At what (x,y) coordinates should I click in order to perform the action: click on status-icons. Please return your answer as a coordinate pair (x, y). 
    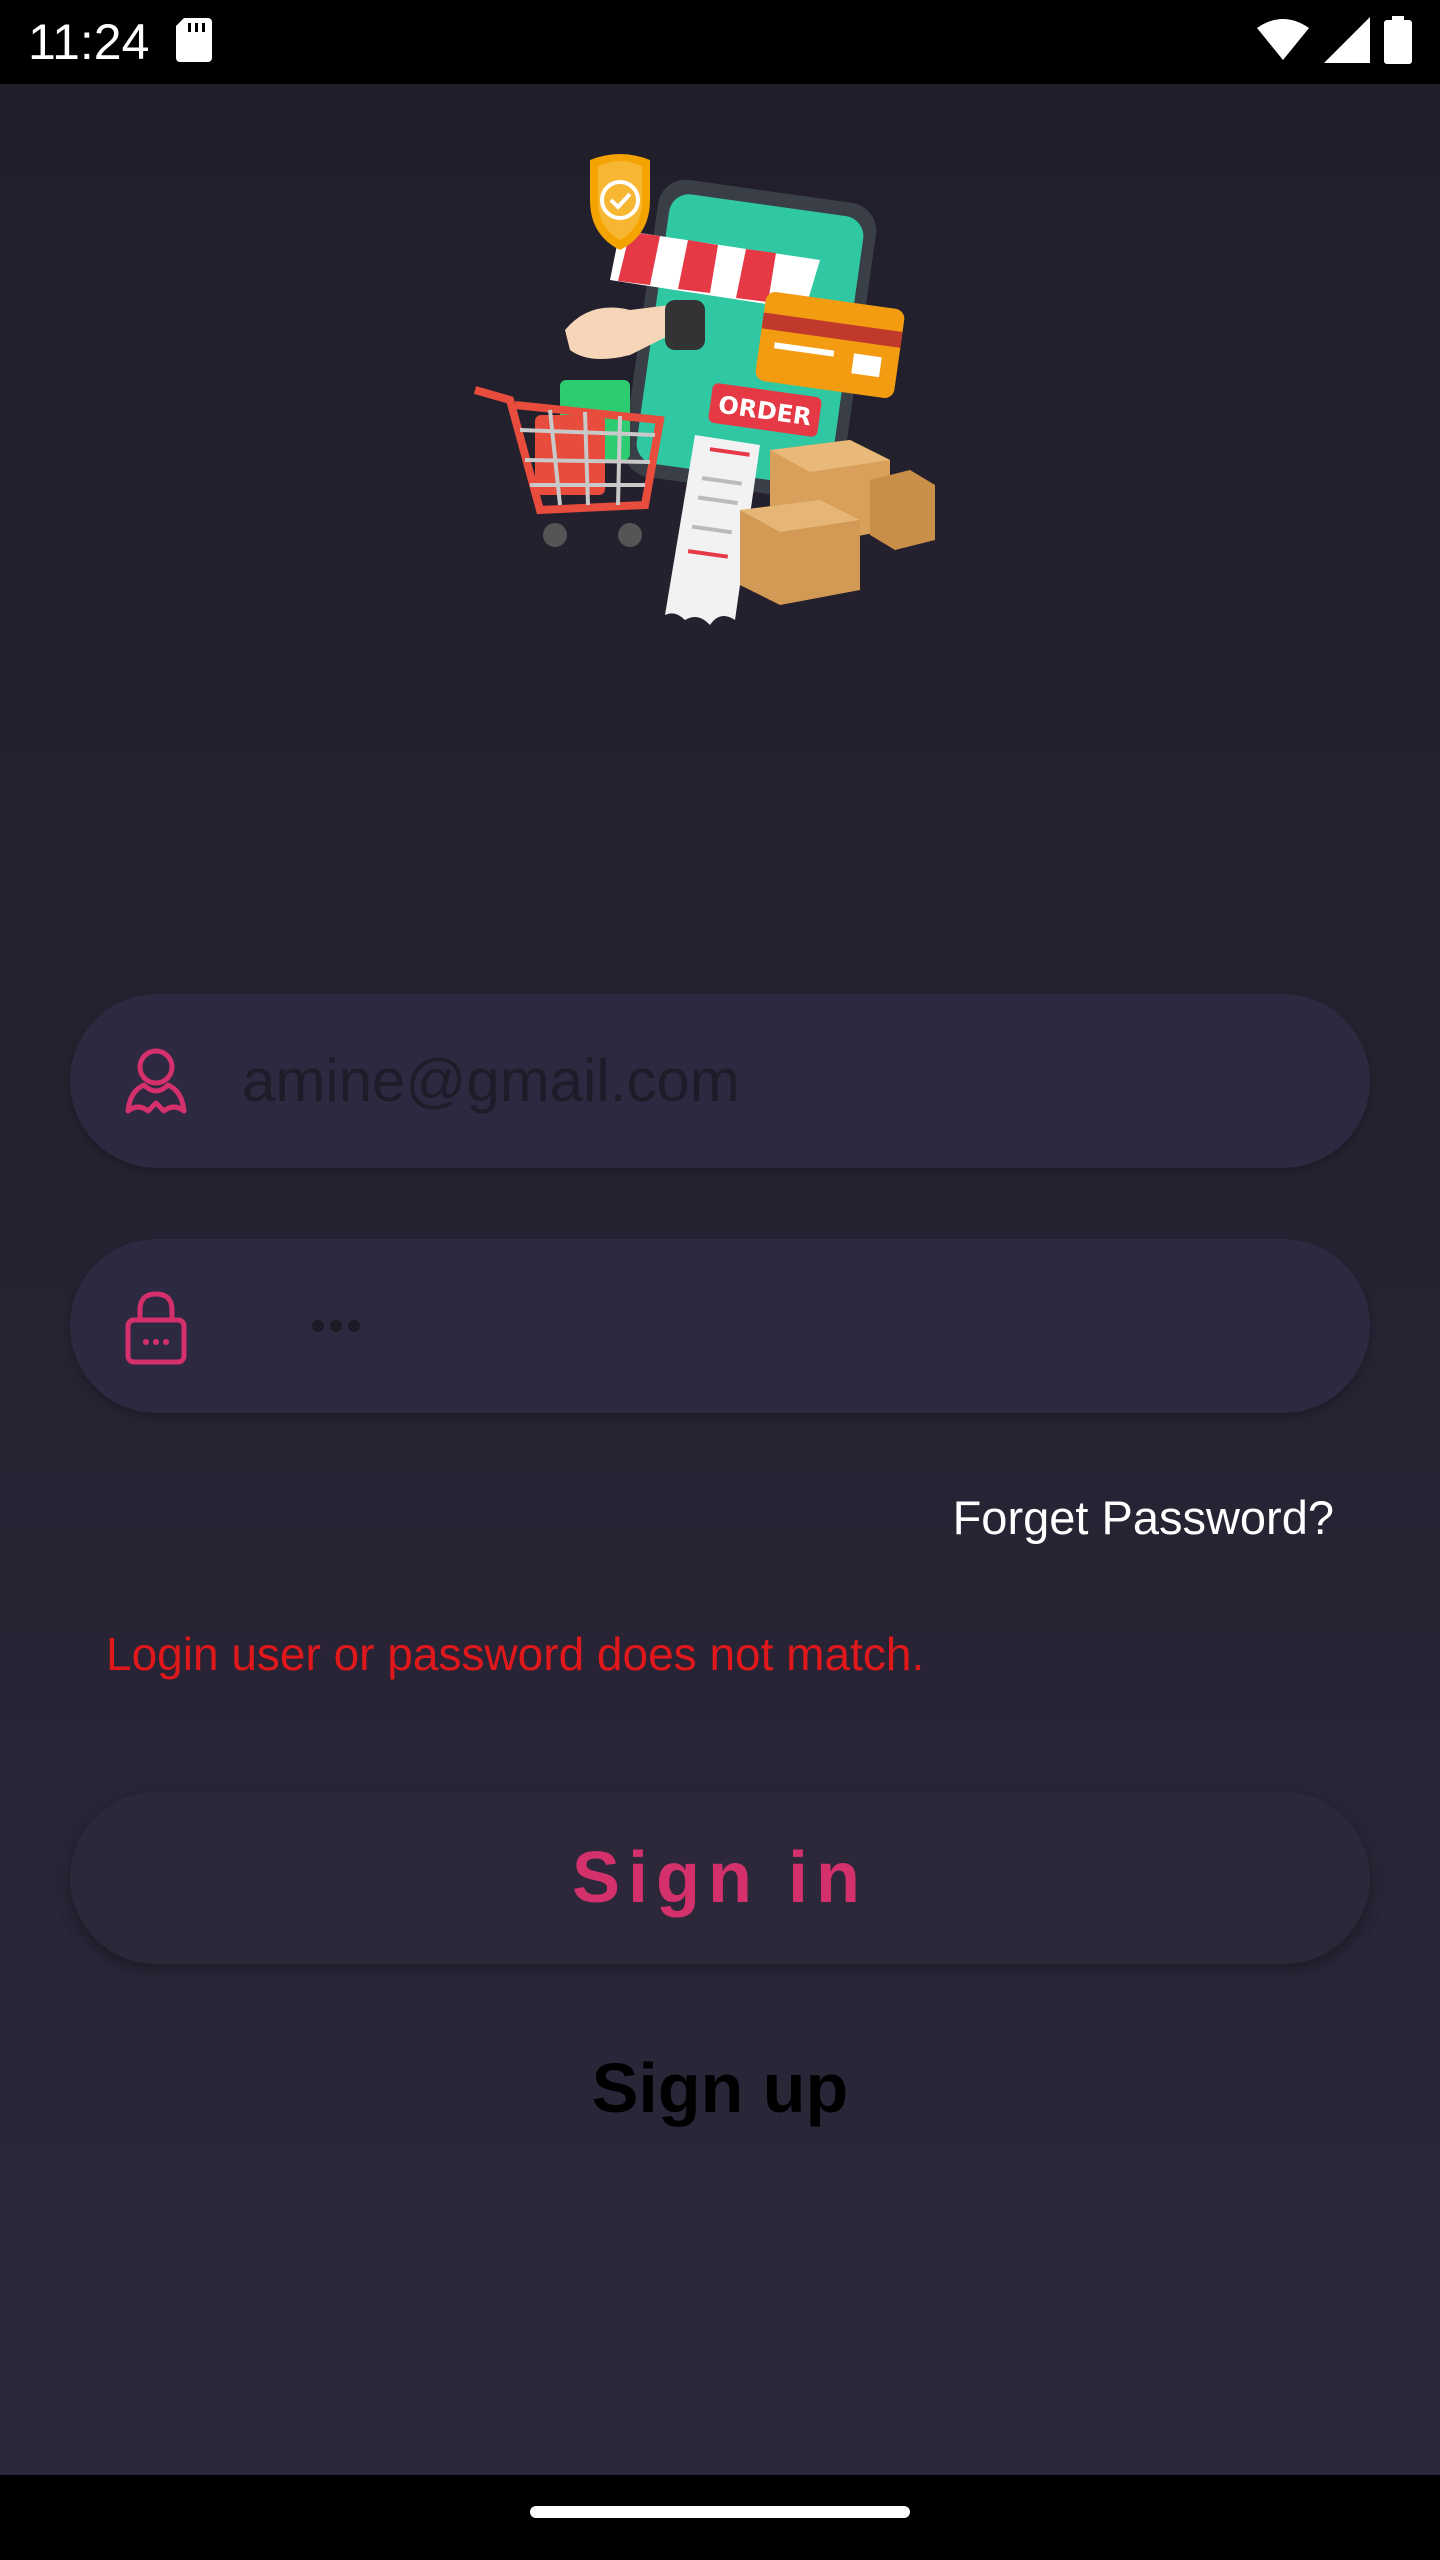
    Looking at the image, I should click on (1334, 42).